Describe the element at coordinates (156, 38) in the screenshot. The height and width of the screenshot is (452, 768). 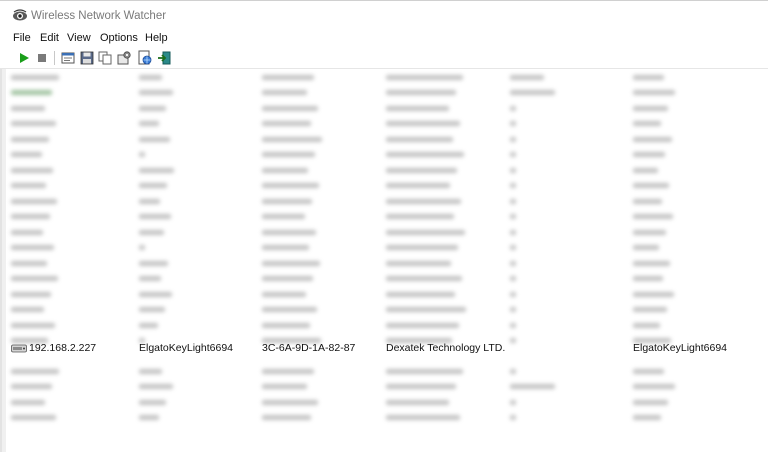
I see `menu-help: Help` at that location.